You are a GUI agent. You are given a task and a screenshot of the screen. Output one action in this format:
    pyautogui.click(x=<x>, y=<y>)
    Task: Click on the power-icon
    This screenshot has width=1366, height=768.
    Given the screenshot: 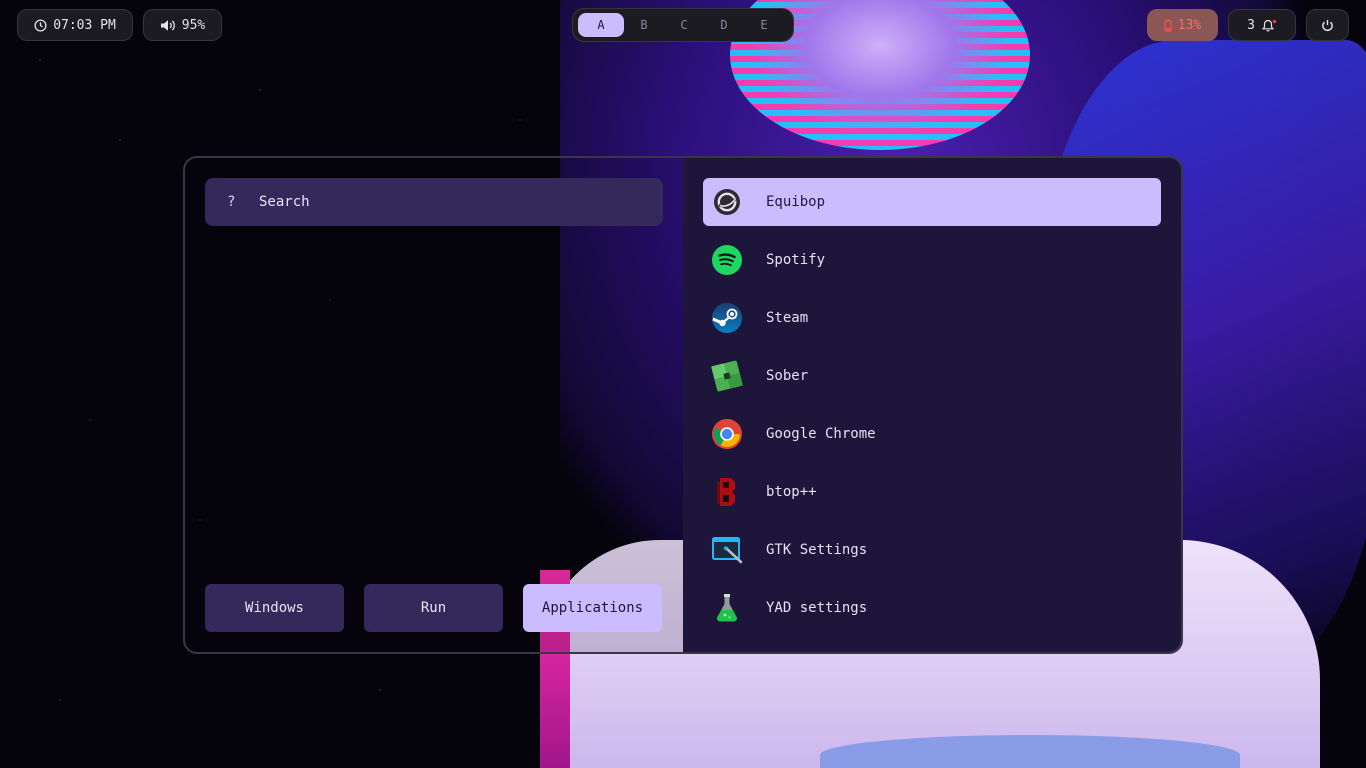 What is the action you would take?
    pyautogui.click(x=1327, y=25)
    